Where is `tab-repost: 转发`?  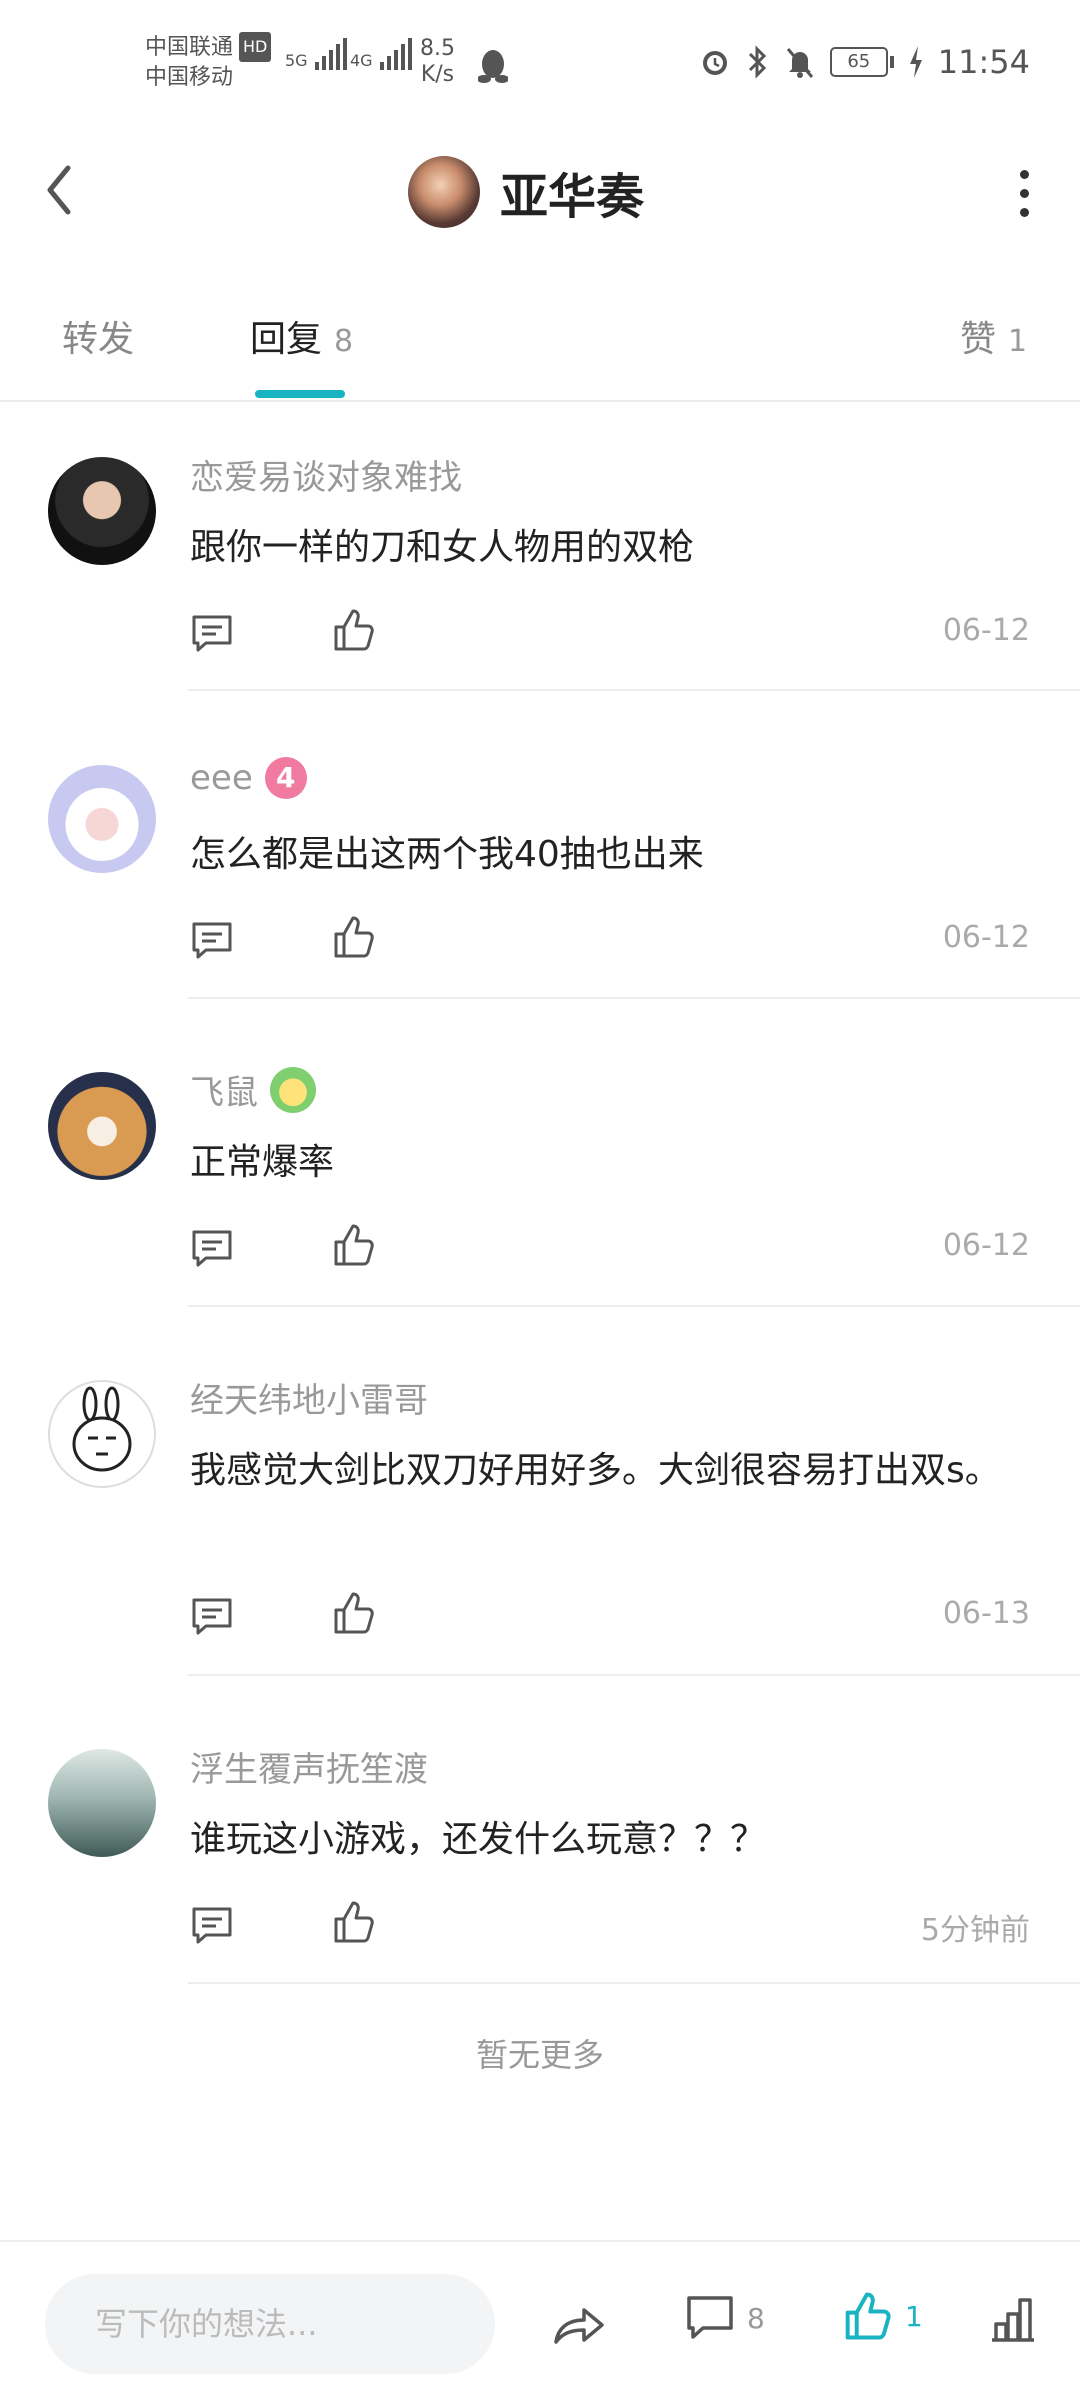 tab-repost: 转发 is located at coordinates (98, 336).